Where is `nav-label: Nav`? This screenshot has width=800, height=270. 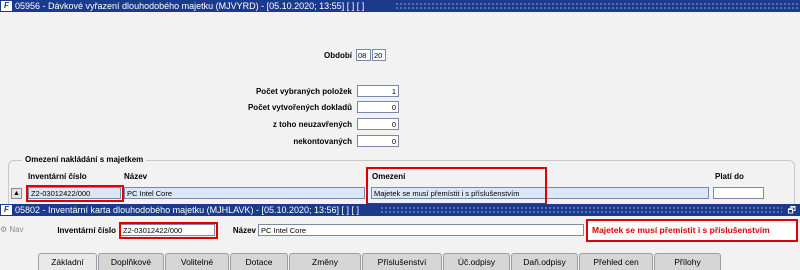
nav-label: Nav is located at coordinates (16, 229).